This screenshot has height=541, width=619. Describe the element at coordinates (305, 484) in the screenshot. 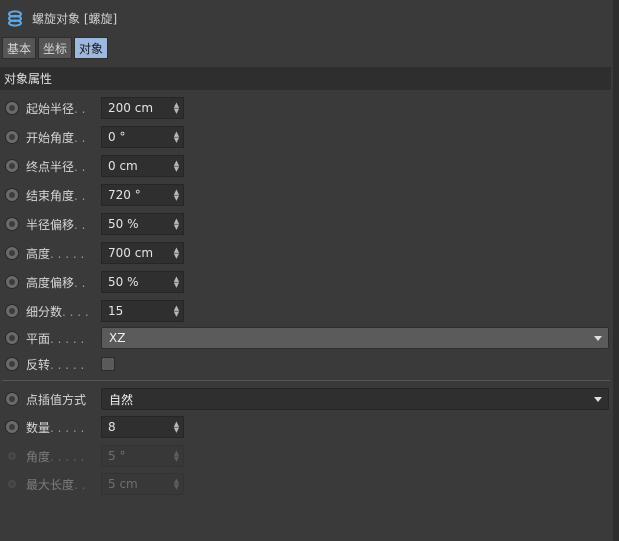

I see `param-row-max-length: 最大长度. . 5 cm ▲ ▼` at that location.